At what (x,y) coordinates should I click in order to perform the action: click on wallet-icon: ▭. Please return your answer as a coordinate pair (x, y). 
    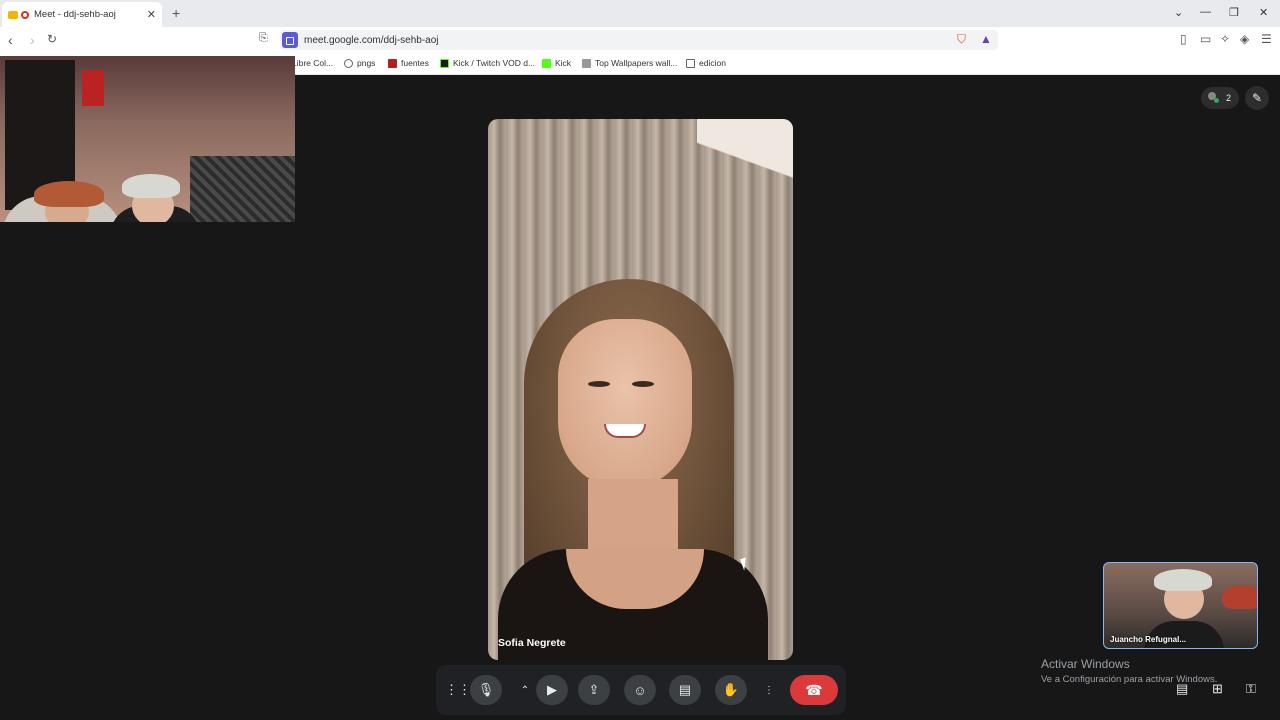
    Looking at the image, I should click on (1205, 39).